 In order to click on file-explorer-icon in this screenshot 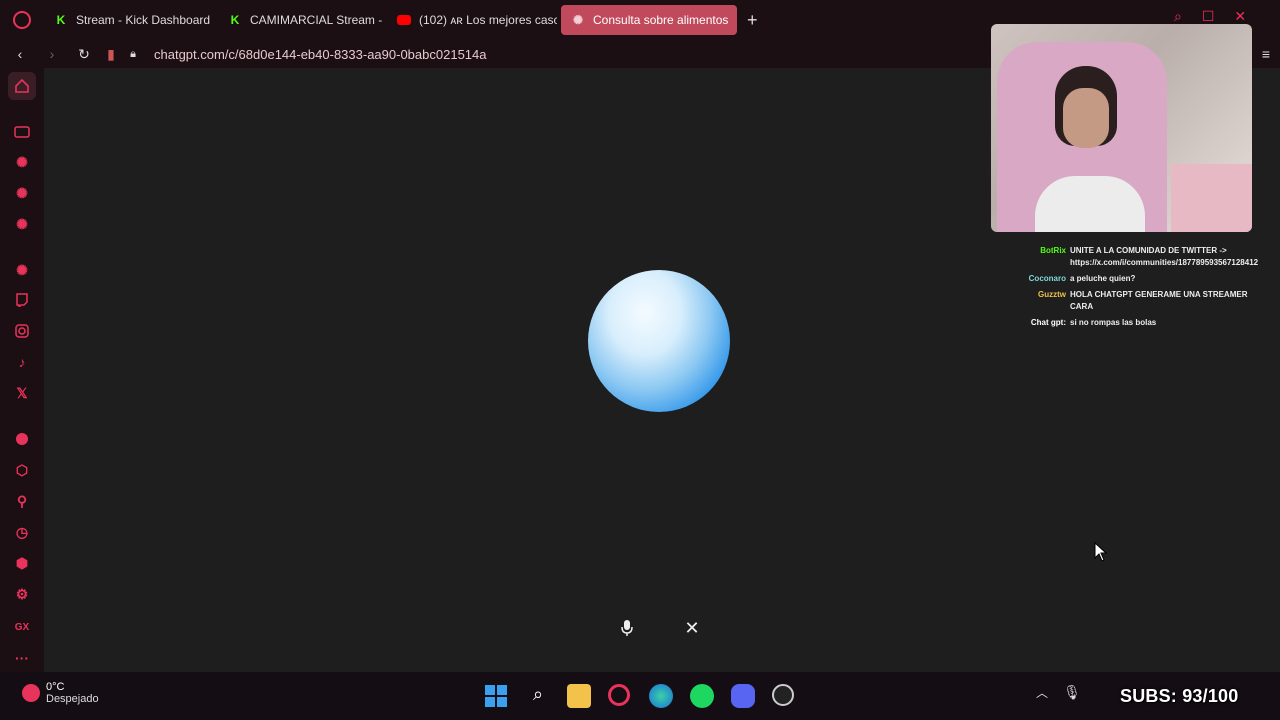, I will do `click(579, 696)`.